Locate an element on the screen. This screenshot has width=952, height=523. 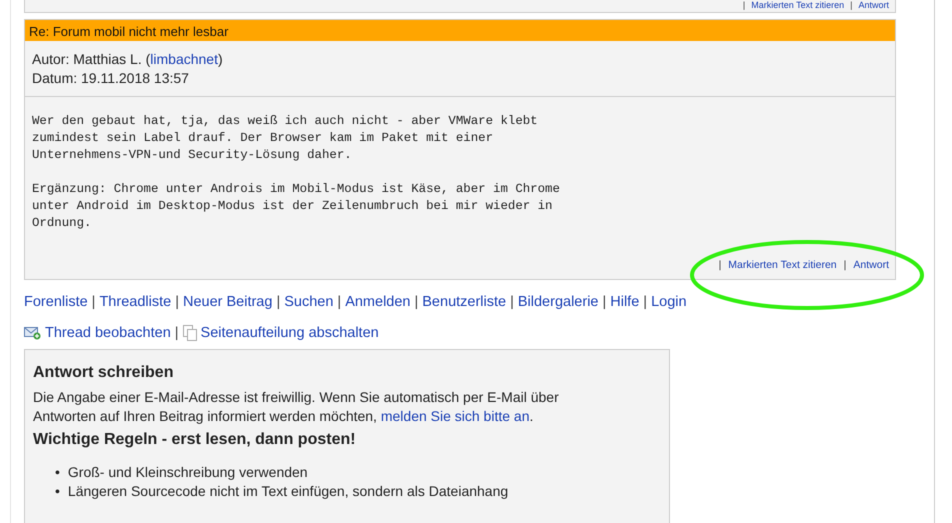
reply-intro: Die Angabe einer E-Mail-Adresse ist freiwillig. Wenn Sie automatisch per E-Mail über Antworten auf Ihren Beitrag informiert werden möchten, melden Sie sich bitte an. is located at coordinates (296, 407).